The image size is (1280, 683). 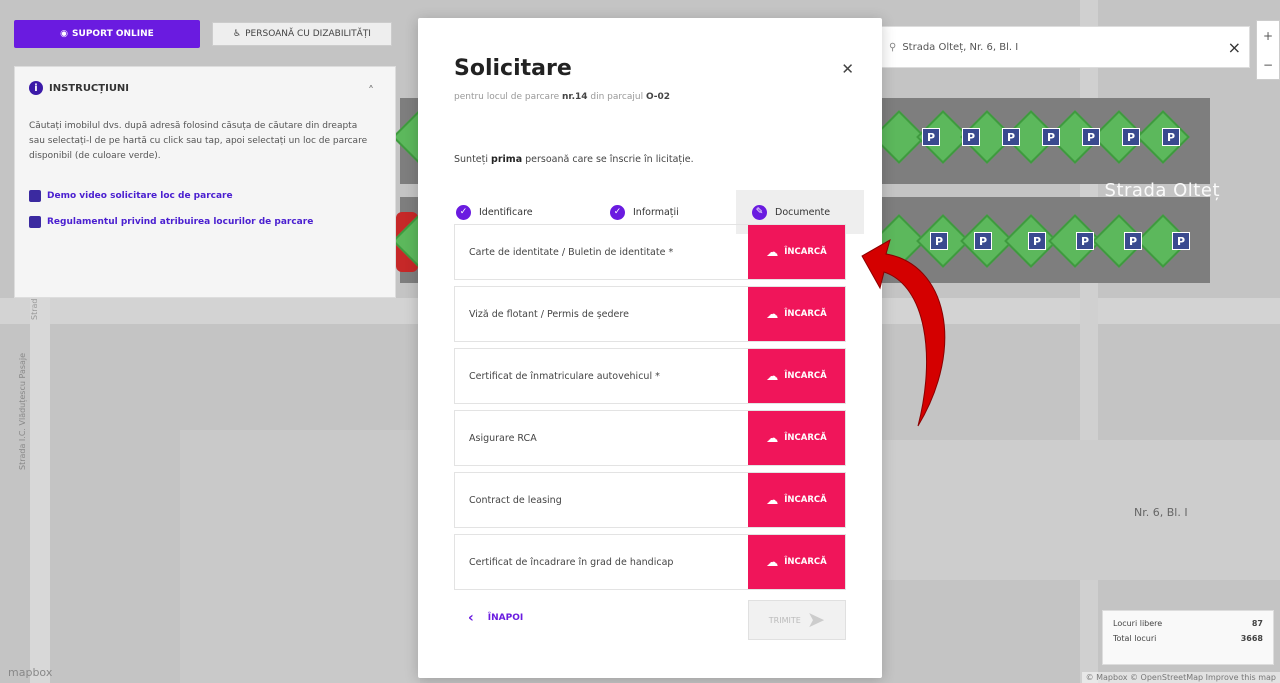 What do you see at coordinates (507, 159) in the screenshot?
I see `note-emphasis: prima` at bounding box center [507, 159].